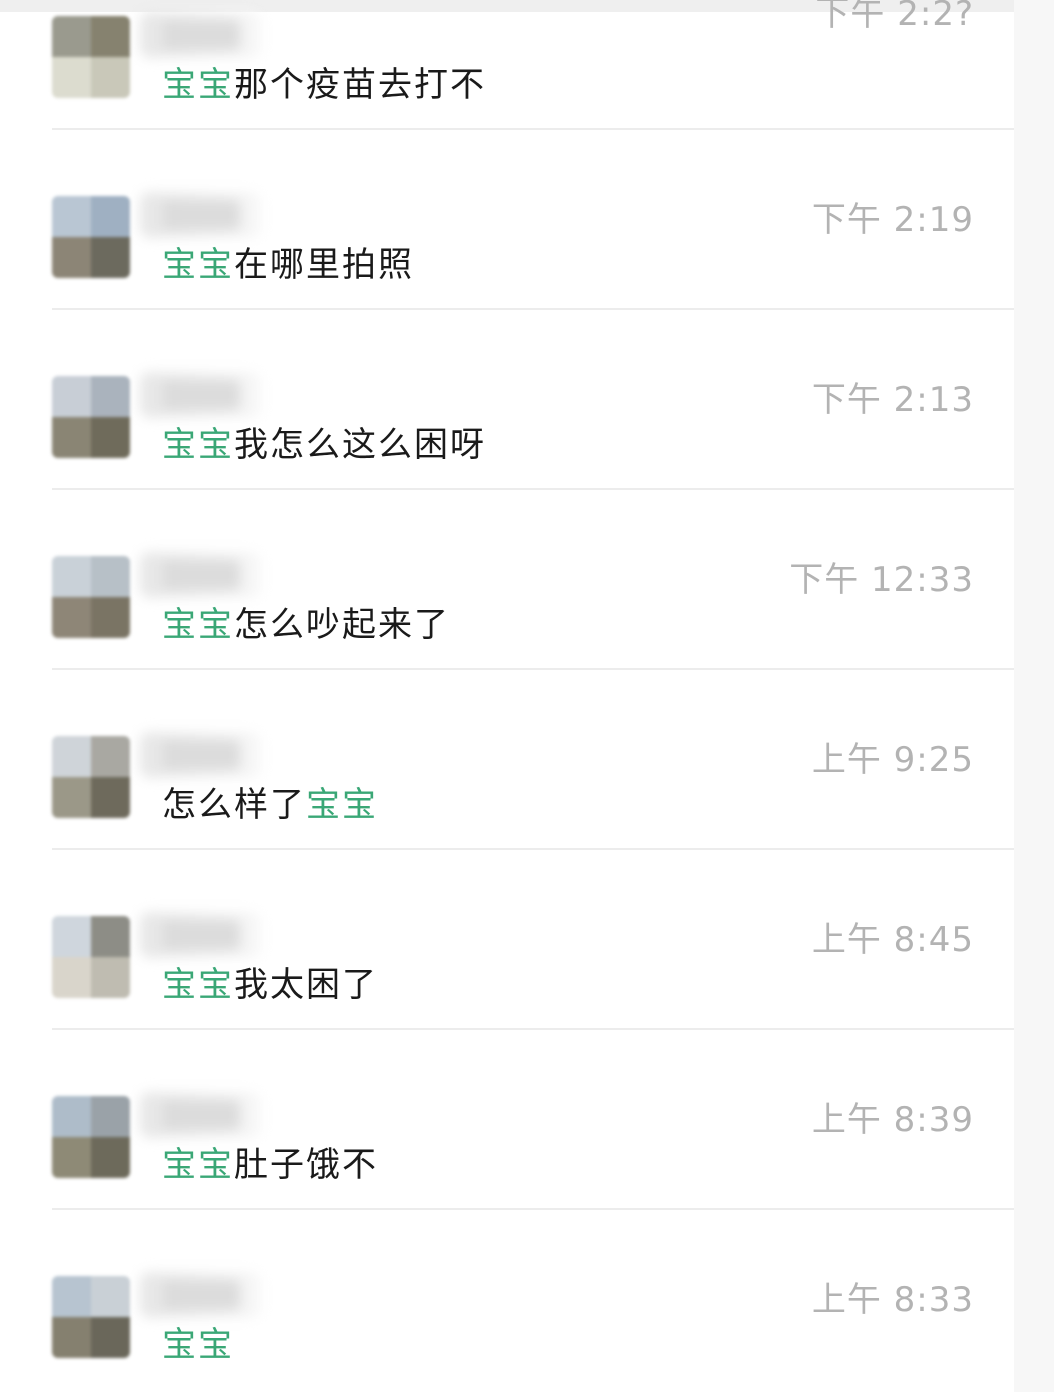 This screenshot has height=1392, width=1054. I want to click on message-preview: 宝宝怎么吵起来了, so click(306, 621).